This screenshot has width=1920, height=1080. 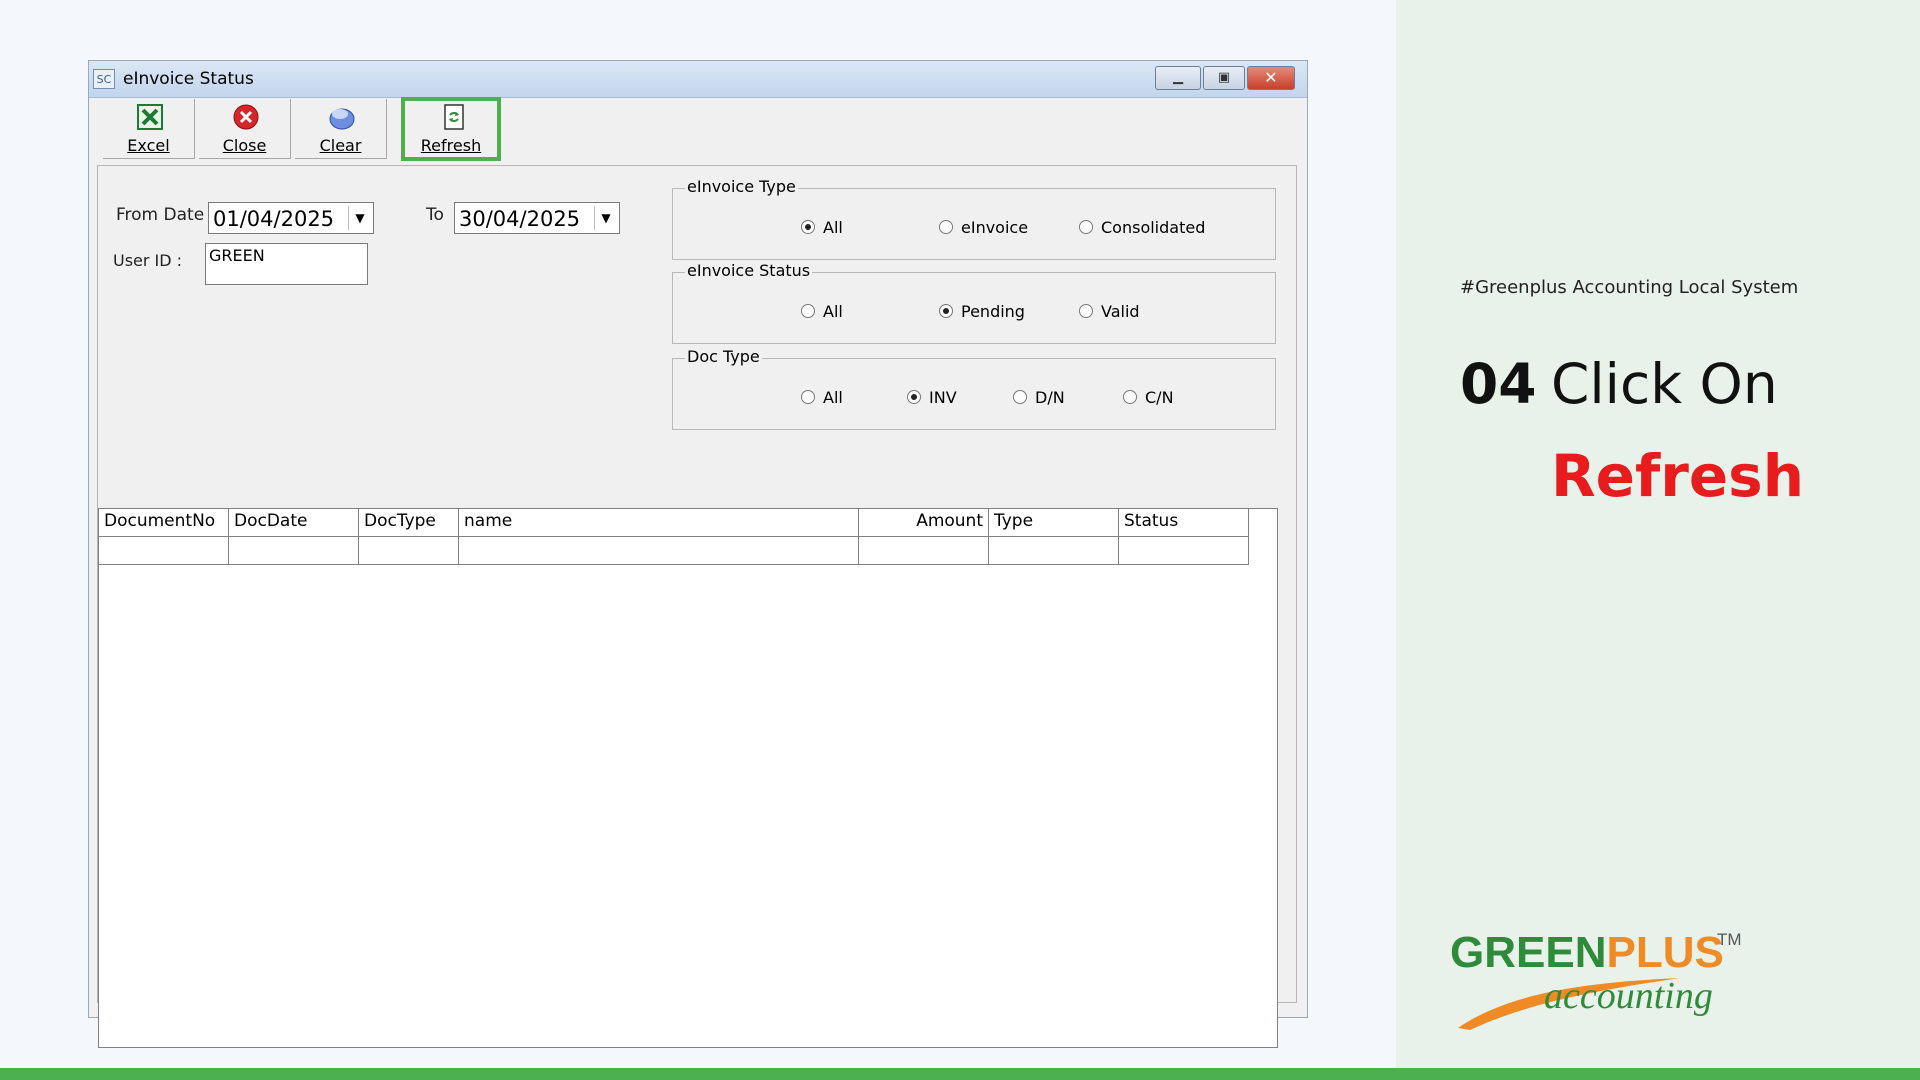 What do you see at coordinates (1153, 227) in the screenshot?
I see `radio-label: Consolidated` at bounding box center [1153, 227].